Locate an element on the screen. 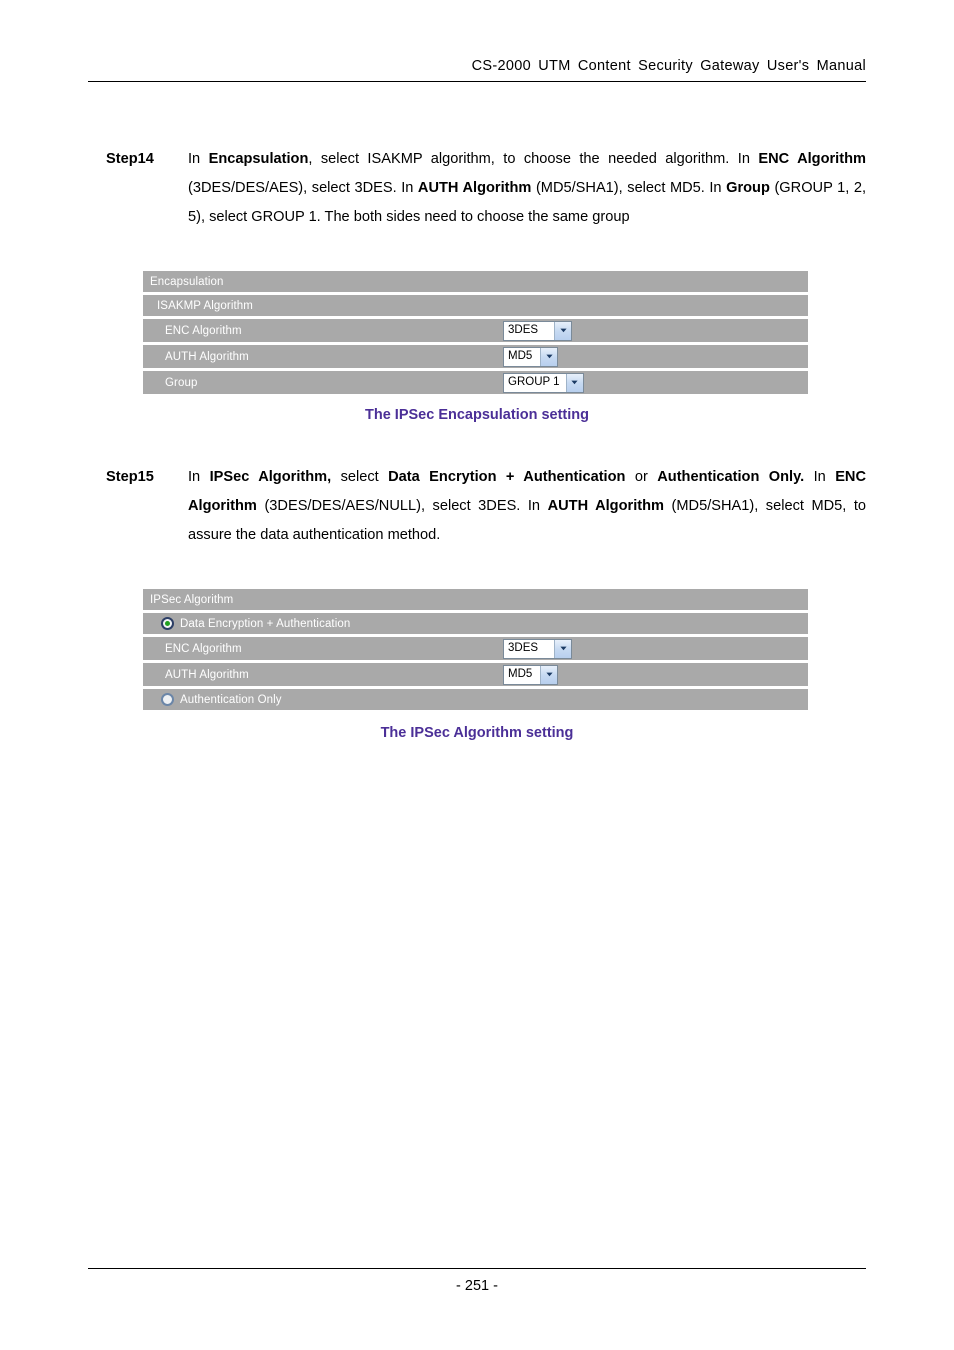 The image size is (954, 1350). text-run: (3DES/DES/AES/NULL), select 3DES. In is located at coordinates (402, 506).